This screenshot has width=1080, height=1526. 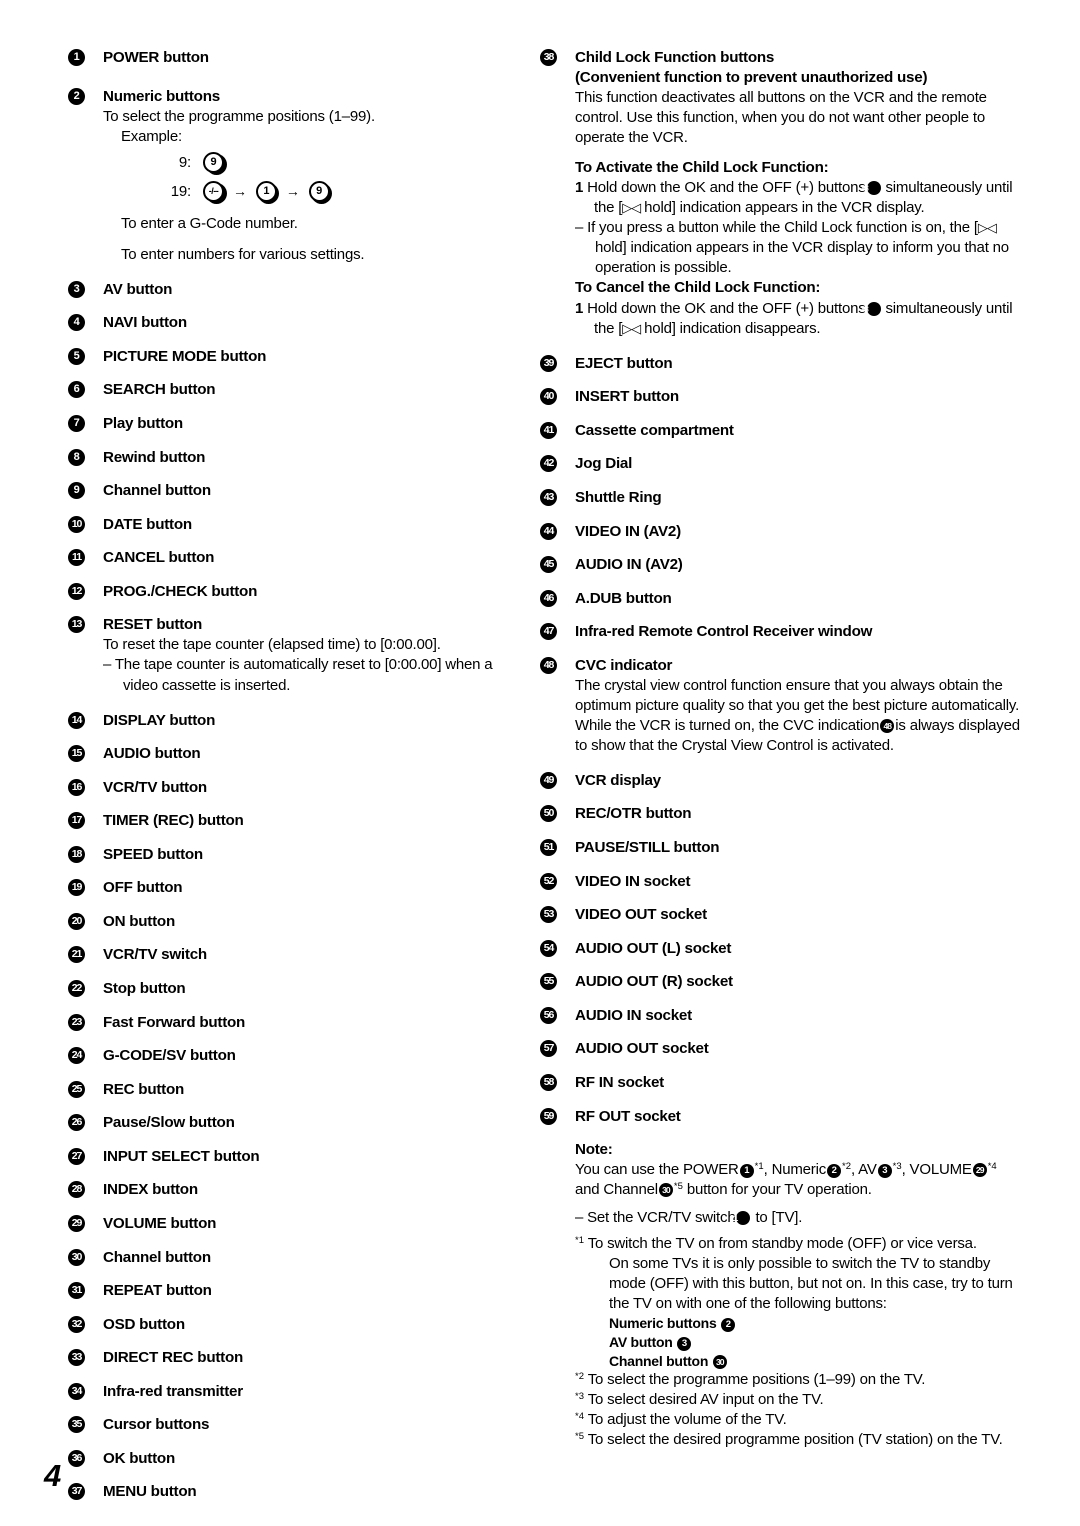 I want to click on item-number-badge: 32, so click(x=76, y=1324).